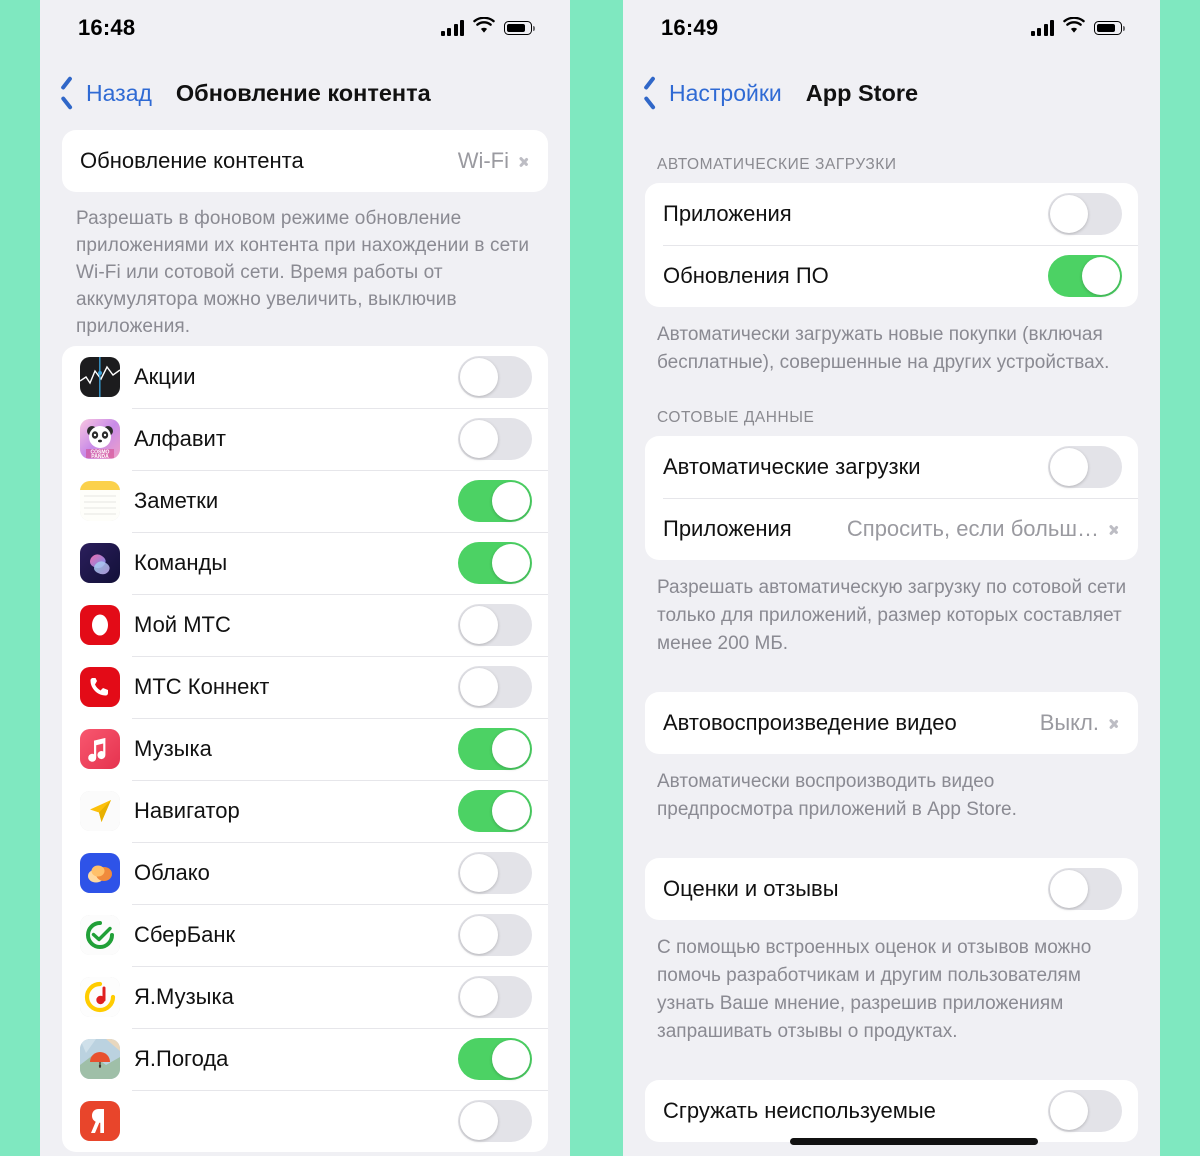 The height and width of the screenshot is (1156, 1200). I want to click on settings-row-label: Приложения, so click(727, 528).